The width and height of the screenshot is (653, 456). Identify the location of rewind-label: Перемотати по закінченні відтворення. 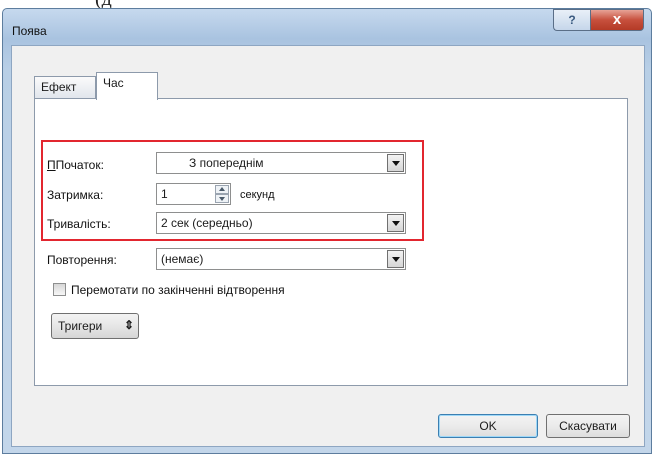
(178, 290).